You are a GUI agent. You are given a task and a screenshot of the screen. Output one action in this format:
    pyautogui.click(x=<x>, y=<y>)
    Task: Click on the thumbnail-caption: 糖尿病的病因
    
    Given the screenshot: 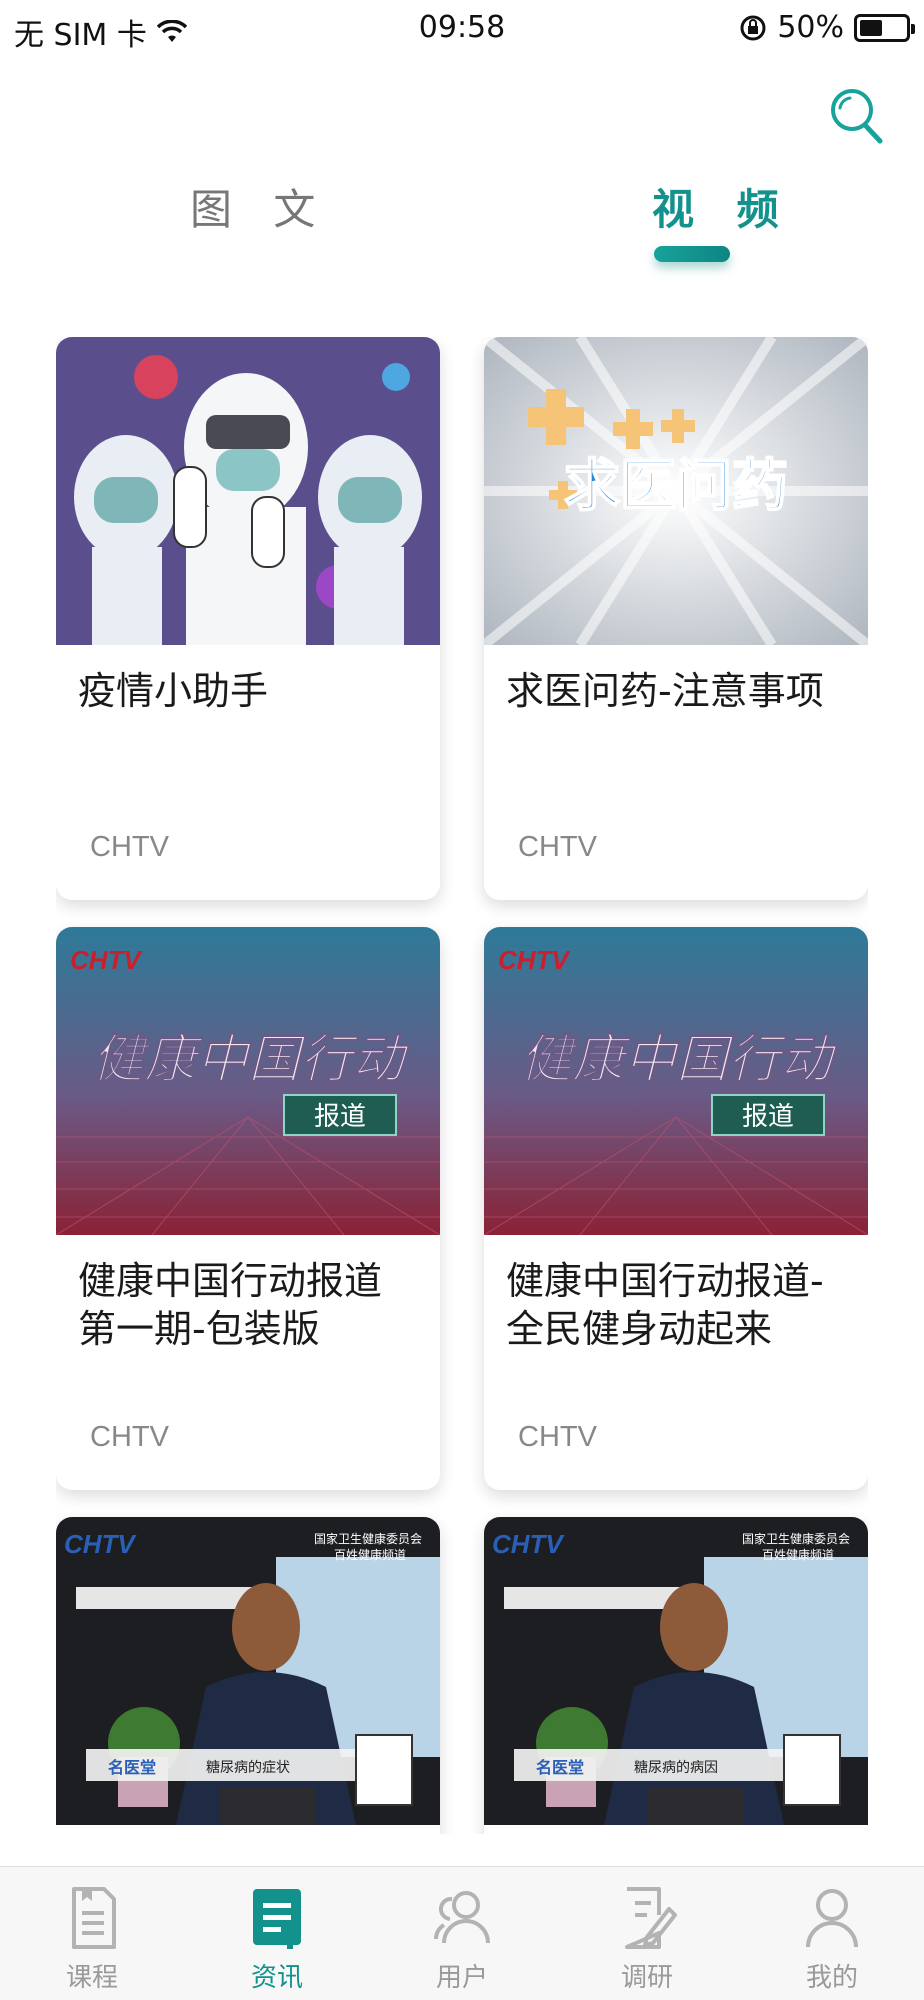 What is the action you would take?
    pyautogui.click(x=676, y=1768)
    